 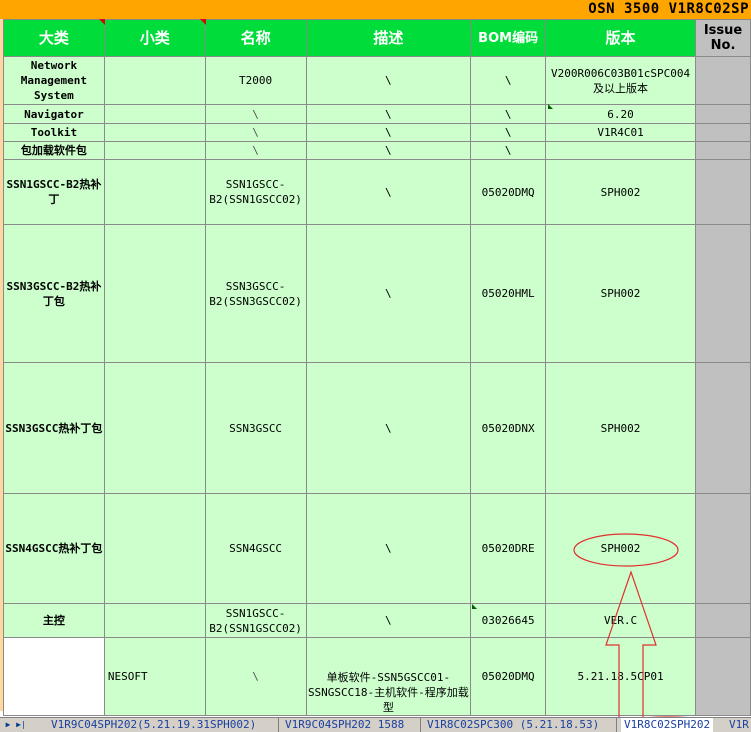 What do you see at coordinates (631, 646) in the screenshot?
I see `highlight-arrow` at bounding box center [631, 646].